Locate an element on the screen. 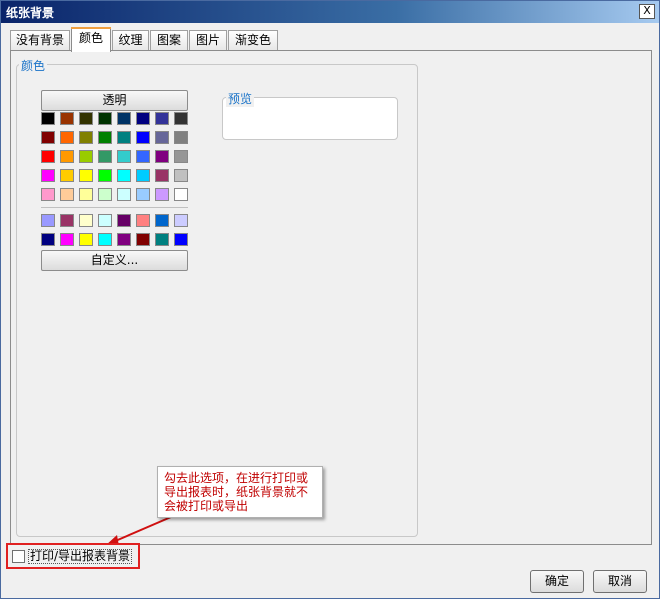  tab-texture: 纹理 is located at coordinates (130, 40).